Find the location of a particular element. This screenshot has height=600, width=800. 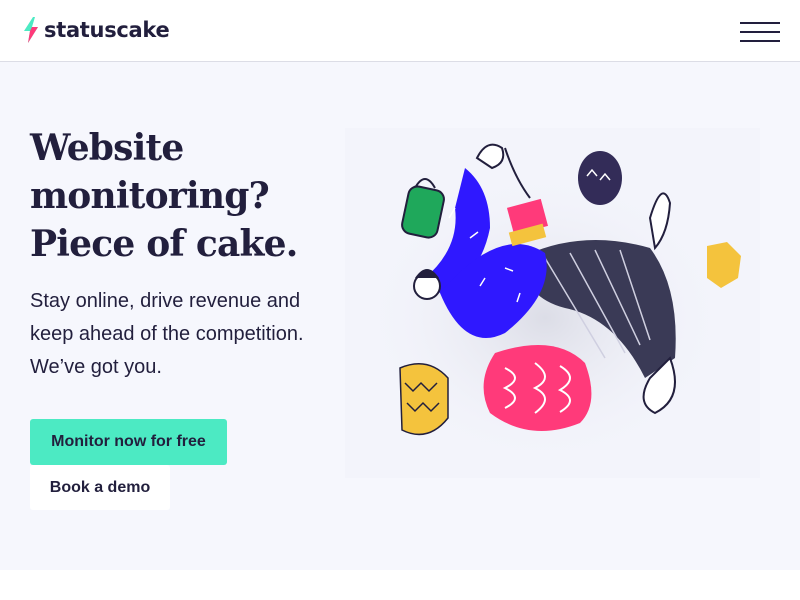

statuscake-logo: statuscake is located at coordinates (96, 30).